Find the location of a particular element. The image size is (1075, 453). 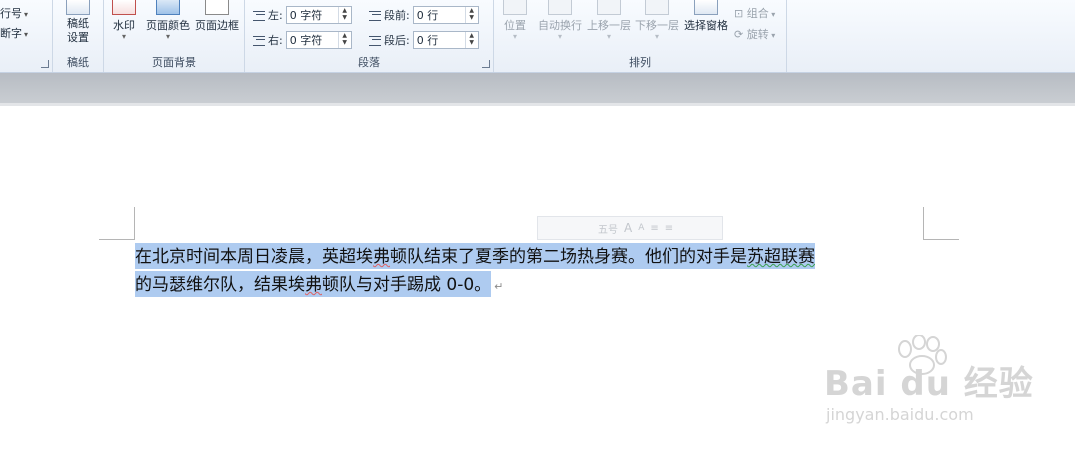

selected-text: 在北京时间本周日凌晨，英超埃弗顿队结束了夏季的第二场热身赛。他们的对手是苏超联赛 is located at coordinates (475, 256).